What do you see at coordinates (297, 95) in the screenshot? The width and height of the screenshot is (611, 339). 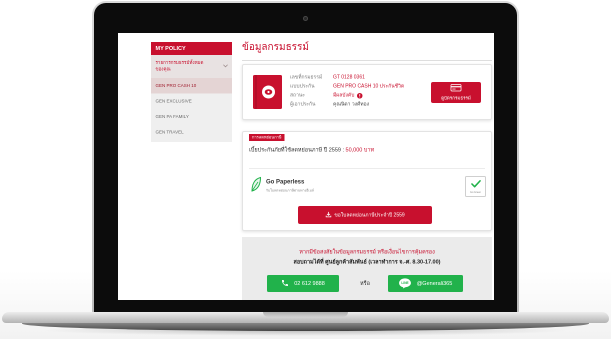 I see `policy-status-label: สถานะ` at bounding box center [297, 95].